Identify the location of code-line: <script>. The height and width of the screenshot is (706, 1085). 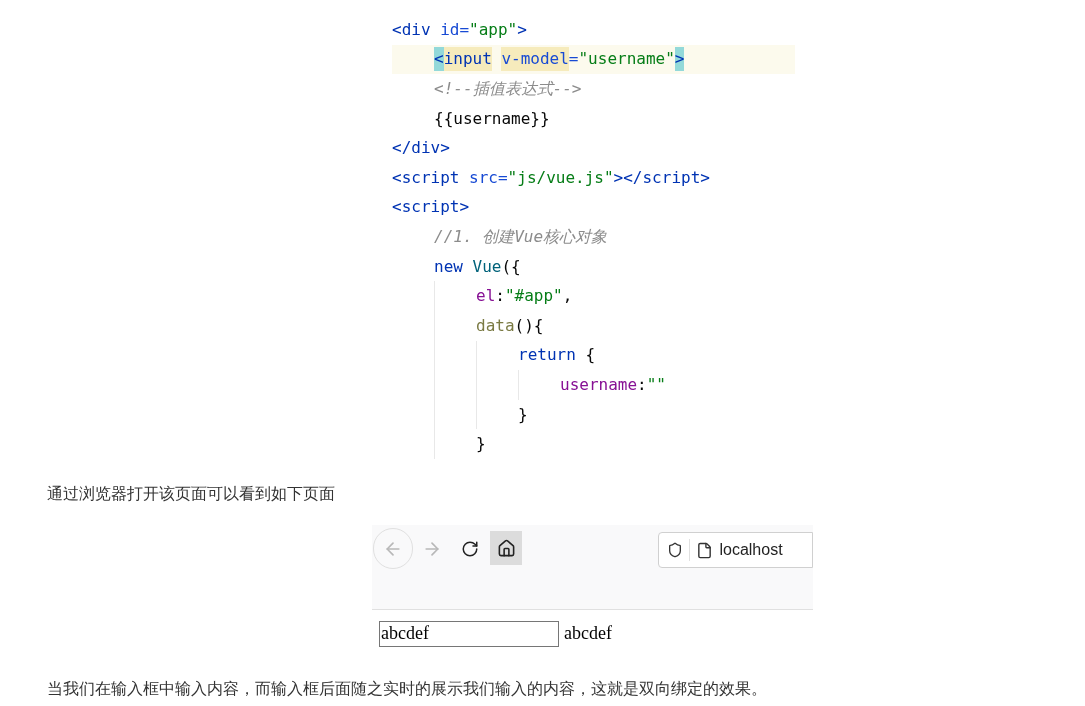
(431, 207).